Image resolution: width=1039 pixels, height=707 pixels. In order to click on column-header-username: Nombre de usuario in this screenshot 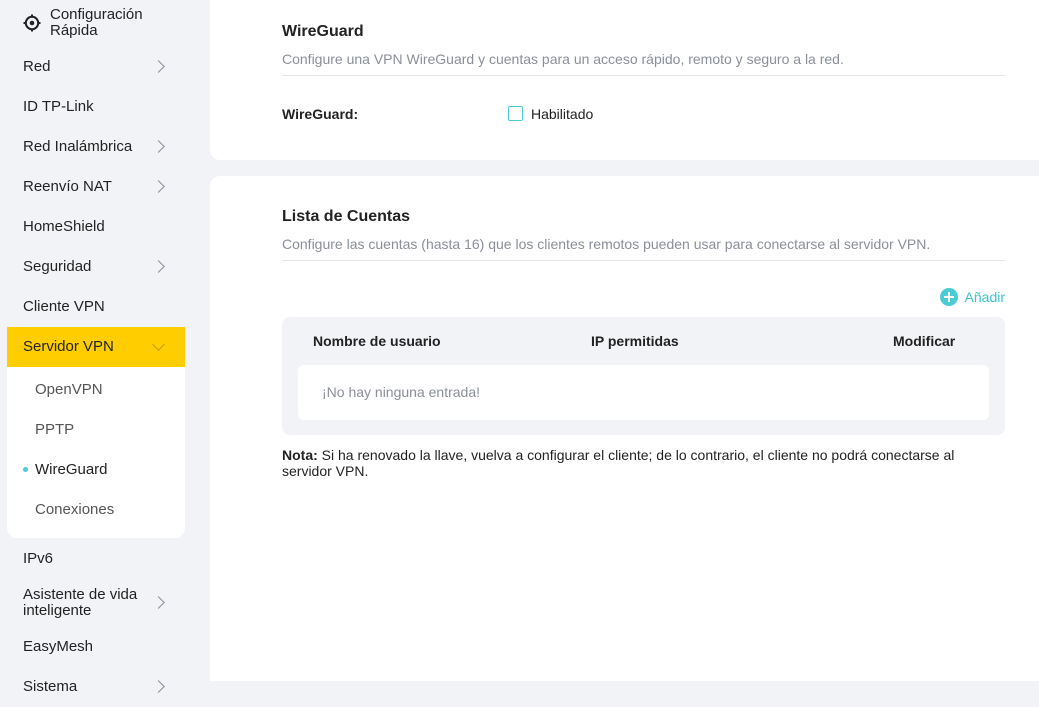, I will do `click(377, 341)`.